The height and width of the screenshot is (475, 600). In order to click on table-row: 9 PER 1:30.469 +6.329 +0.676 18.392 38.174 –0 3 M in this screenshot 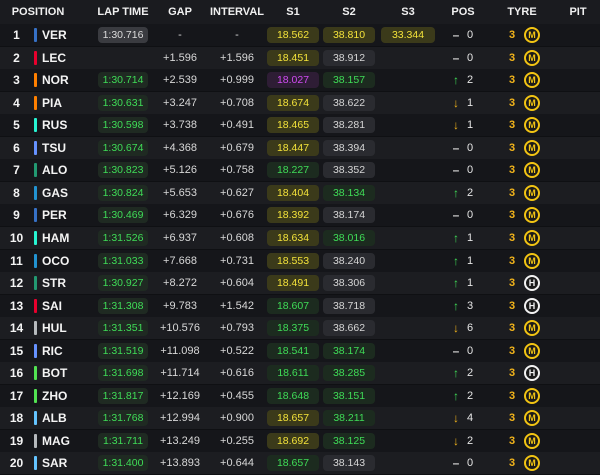, I will do `click(300, 215)`.